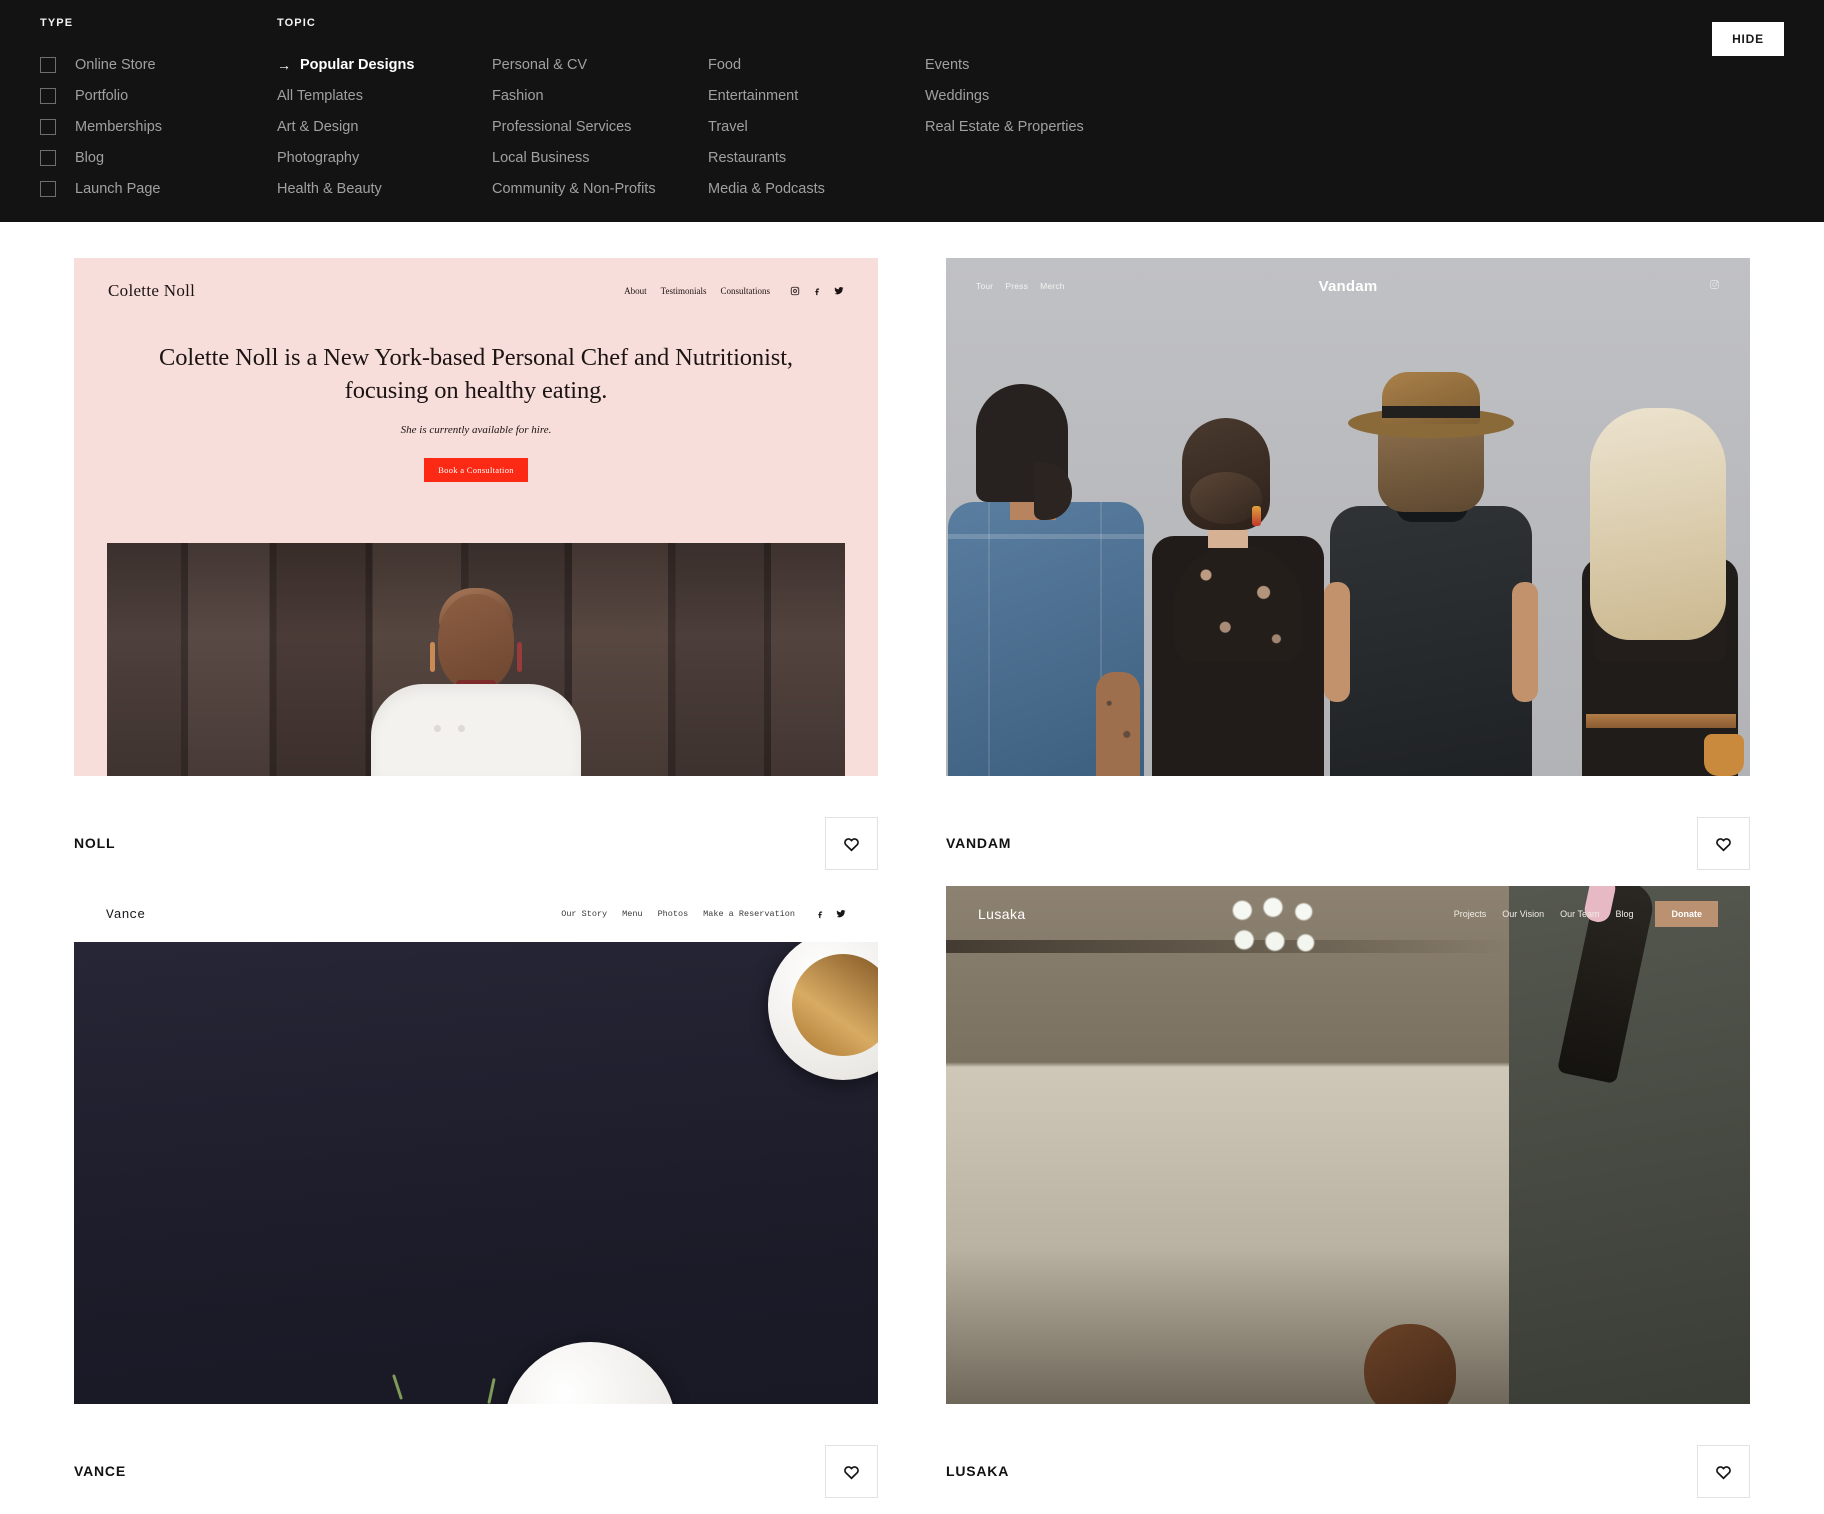 The image size is (1824, 1514). I want to click on topic-item-local-business: Local Business, so click(600, 157).